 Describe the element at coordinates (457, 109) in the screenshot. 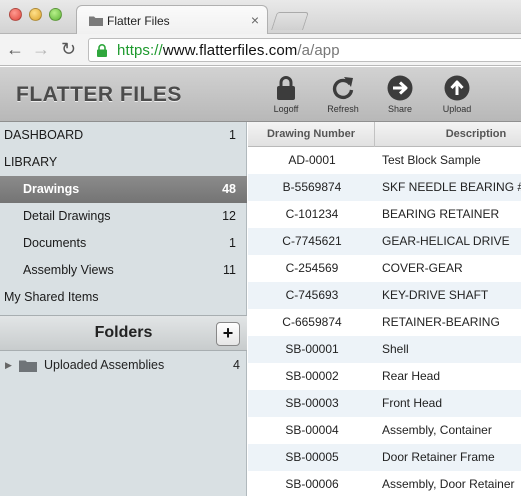

I see `upload-label: Upload` at that location.